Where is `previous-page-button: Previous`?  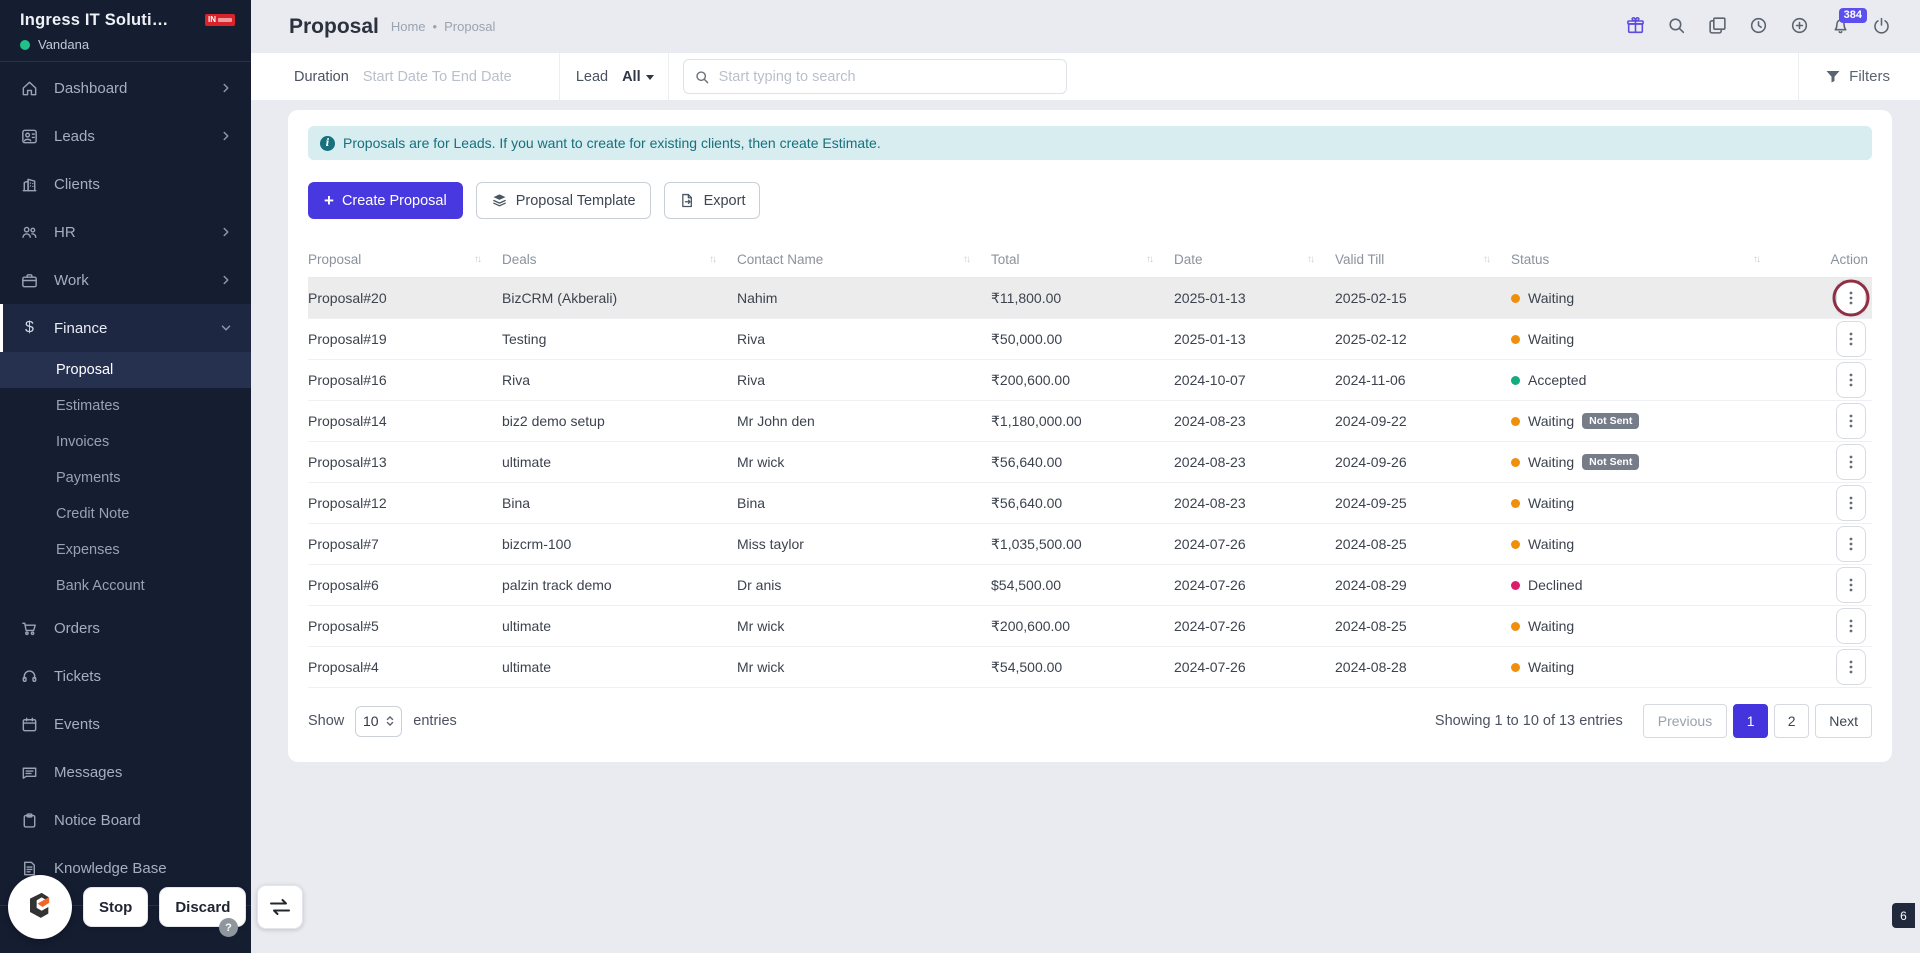 previous-page-button: Previous is located at coordinates (1685, 721).